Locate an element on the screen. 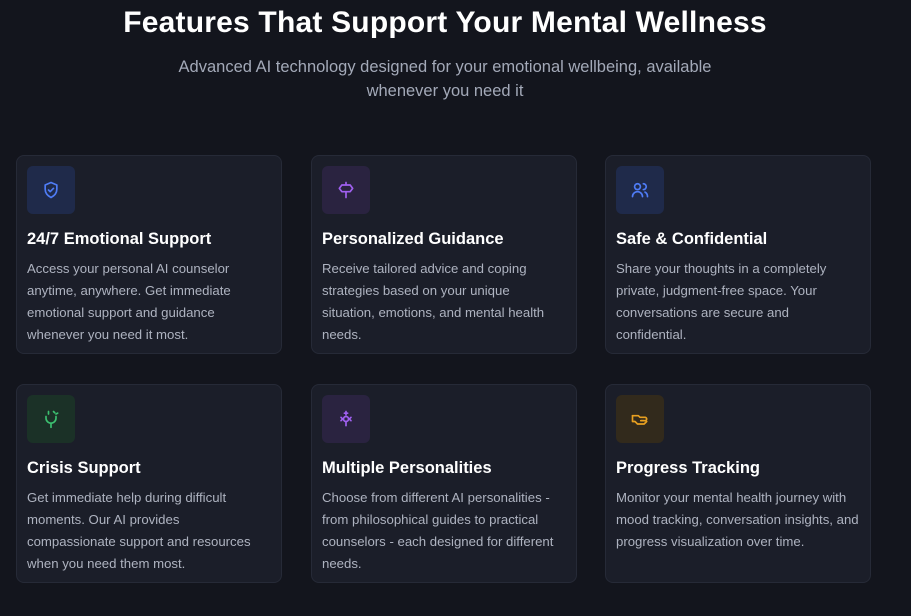  shield-check-icon is located at coordinates (51, 190).